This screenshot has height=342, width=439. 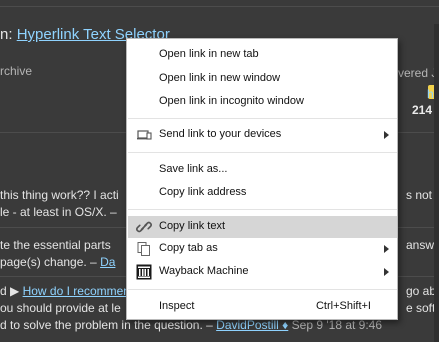 What do you see at coordinates (418, 73) in the screenshot?
I see `answered-text: vered Ja` at bounding box center [418, 73].